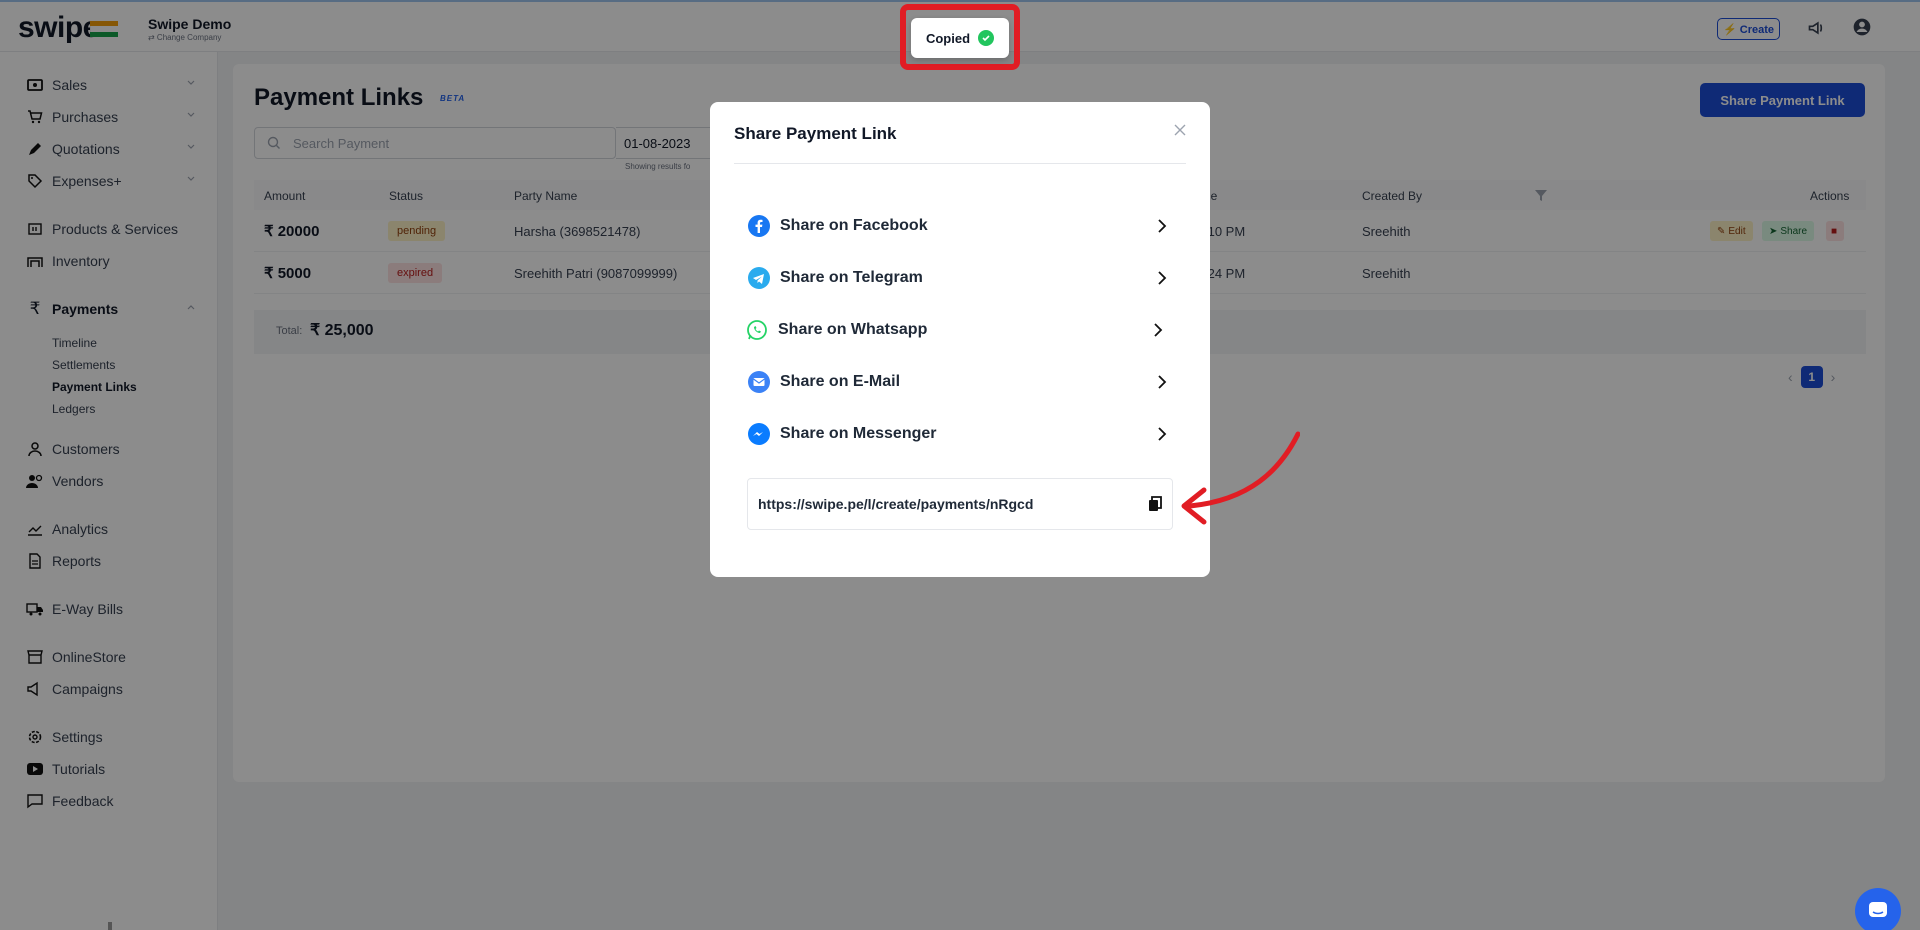  What do you see at coordinates (840, 381) in the screenshot?
I see `share-option-label: Share on E-Mail` at bounding box center [840, 381].